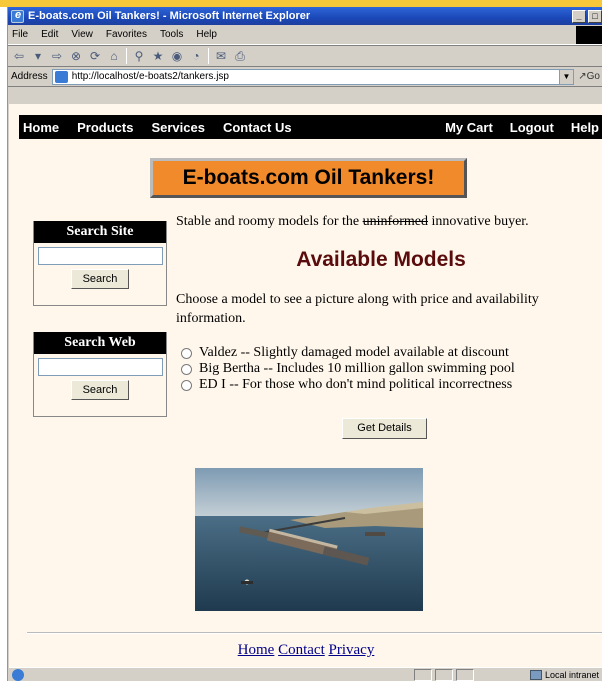 The height and width of the screenshot is (681, 602). What do you see at coordinates (100, 279) in the screenshot?
I see `search-site-button: Search` at bounding box center [100, 279].